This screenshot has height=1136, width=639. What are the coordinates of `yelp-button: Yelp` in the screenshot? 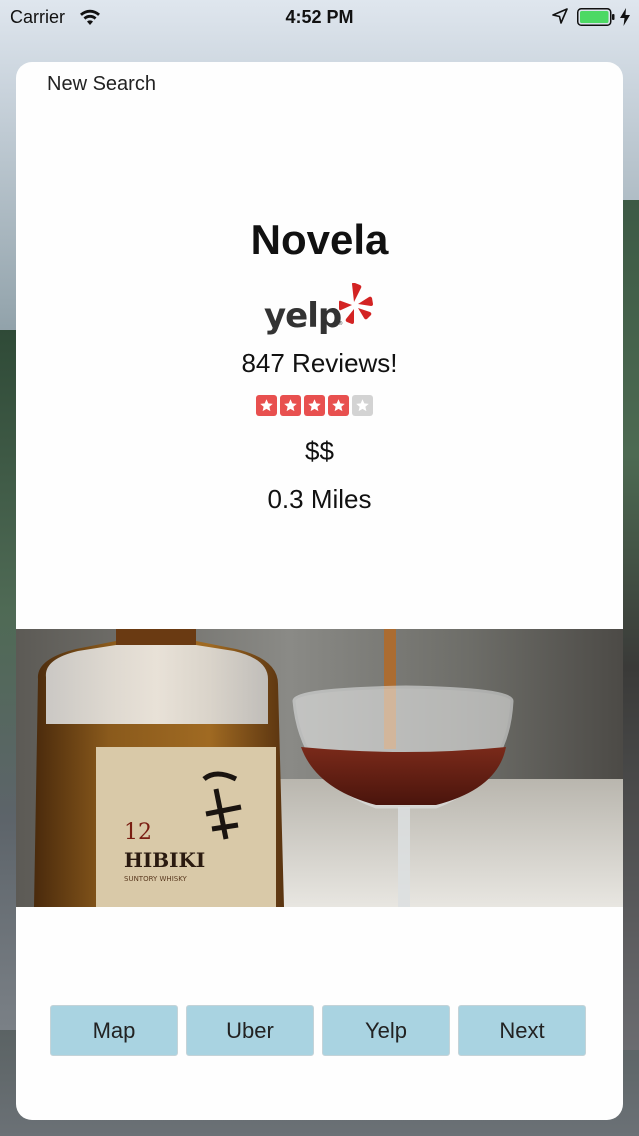 It's located at (386, 1030).